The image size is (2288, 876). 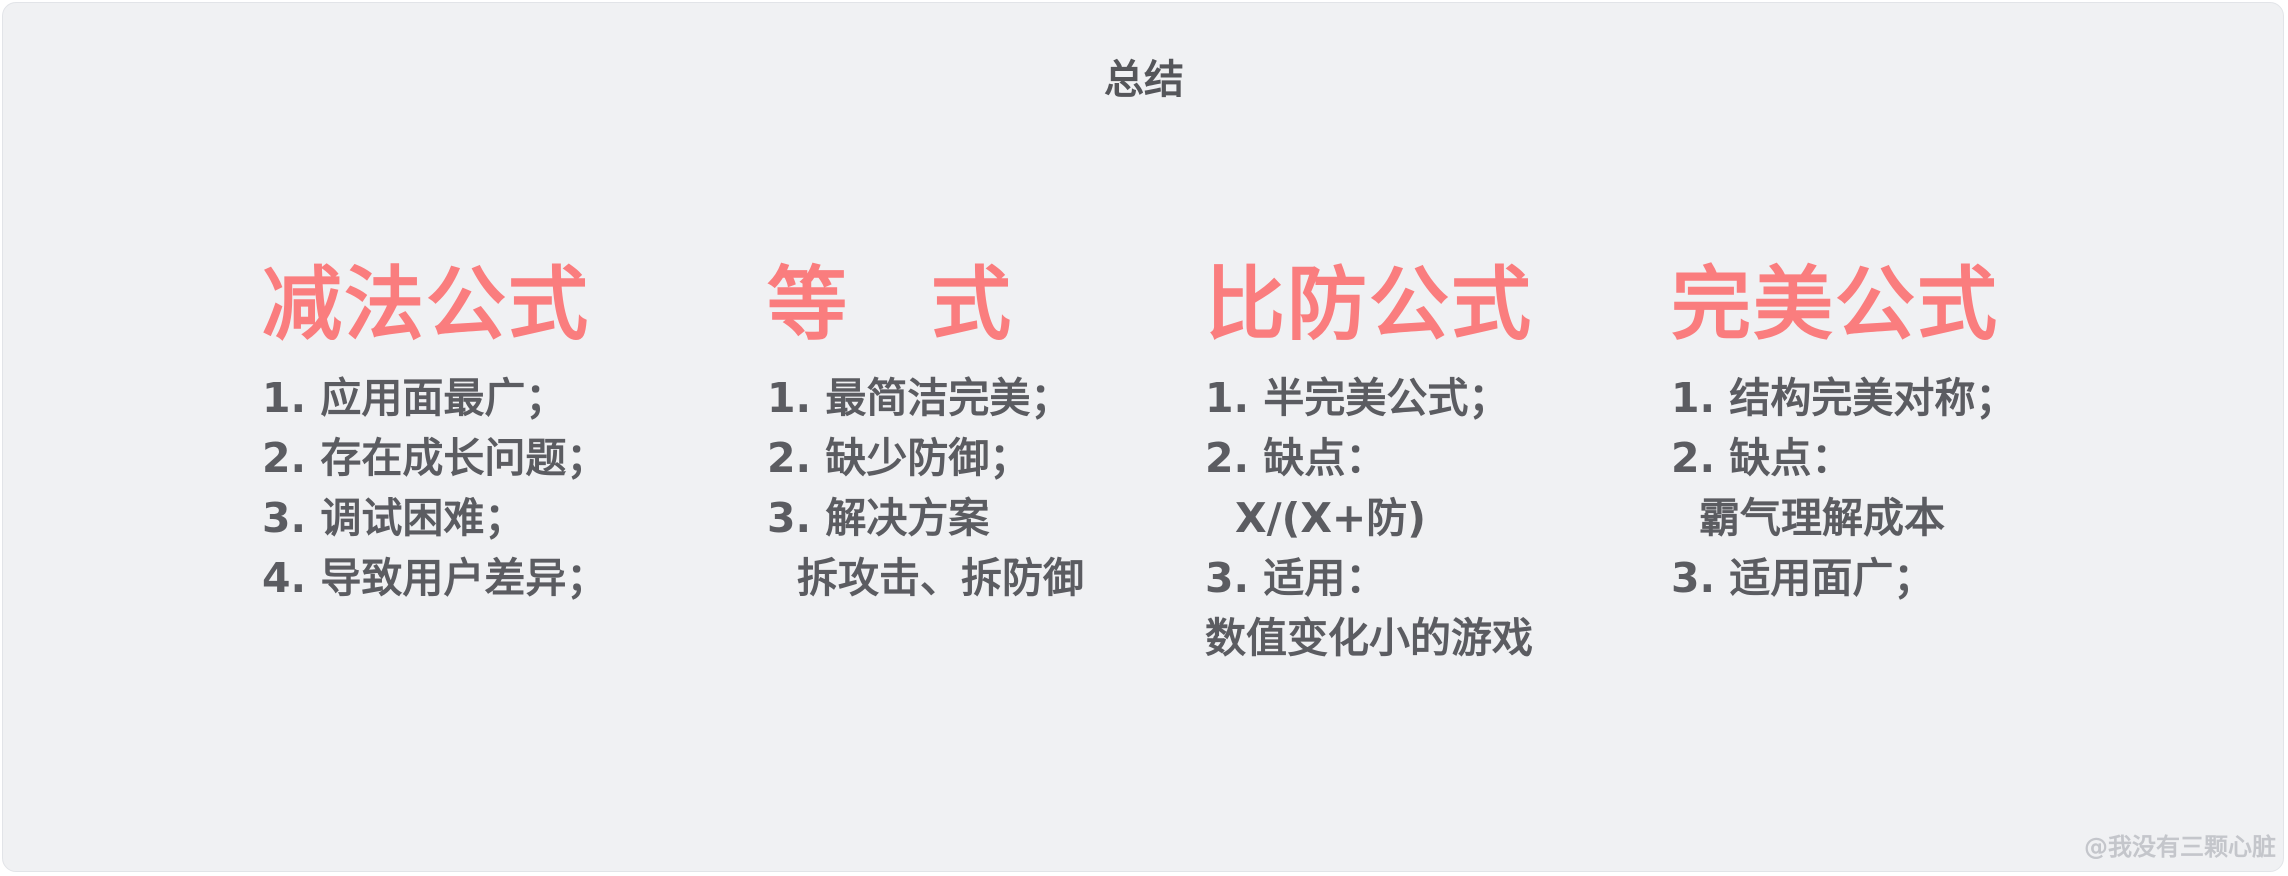 What do you see at coordinates (1369, 304) in the screenshot?
I see `column-heading: 比防公式` at bounding box center [1369, 304].